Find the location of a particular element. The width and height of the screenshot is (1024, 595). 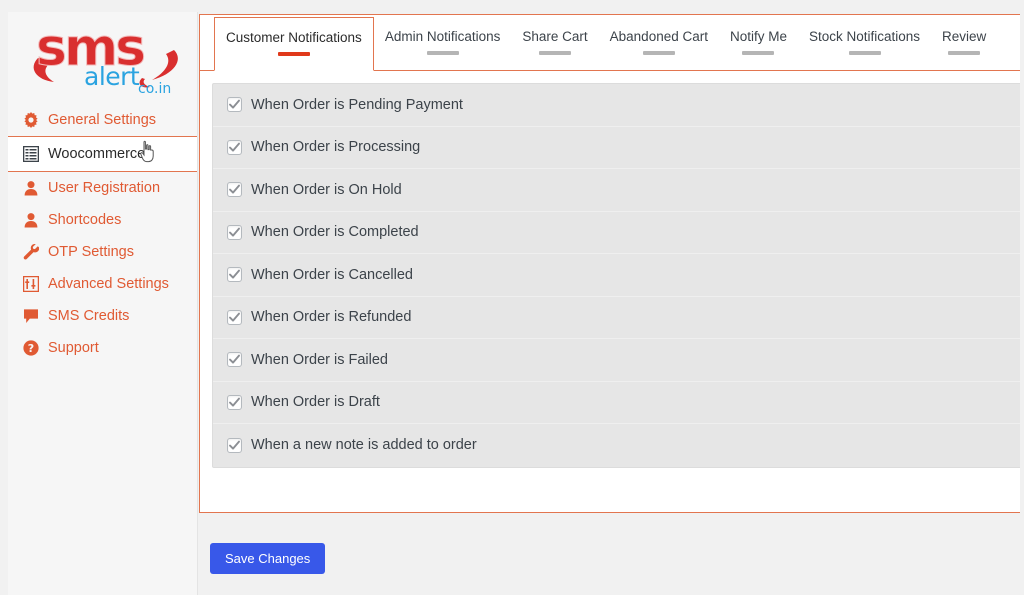

tab-label: Admin Notifications is located at coordinates (442, 36).